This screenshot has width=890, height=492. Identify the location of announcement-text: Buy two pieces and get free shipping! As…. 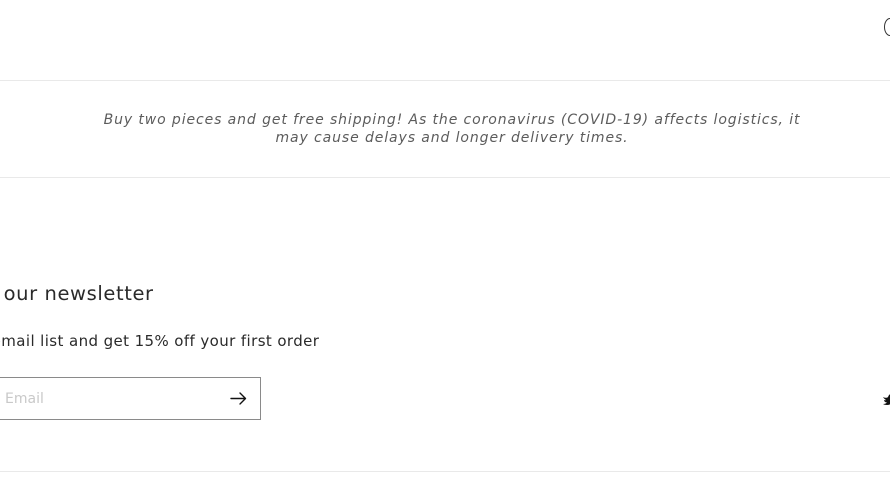
(452, 129).